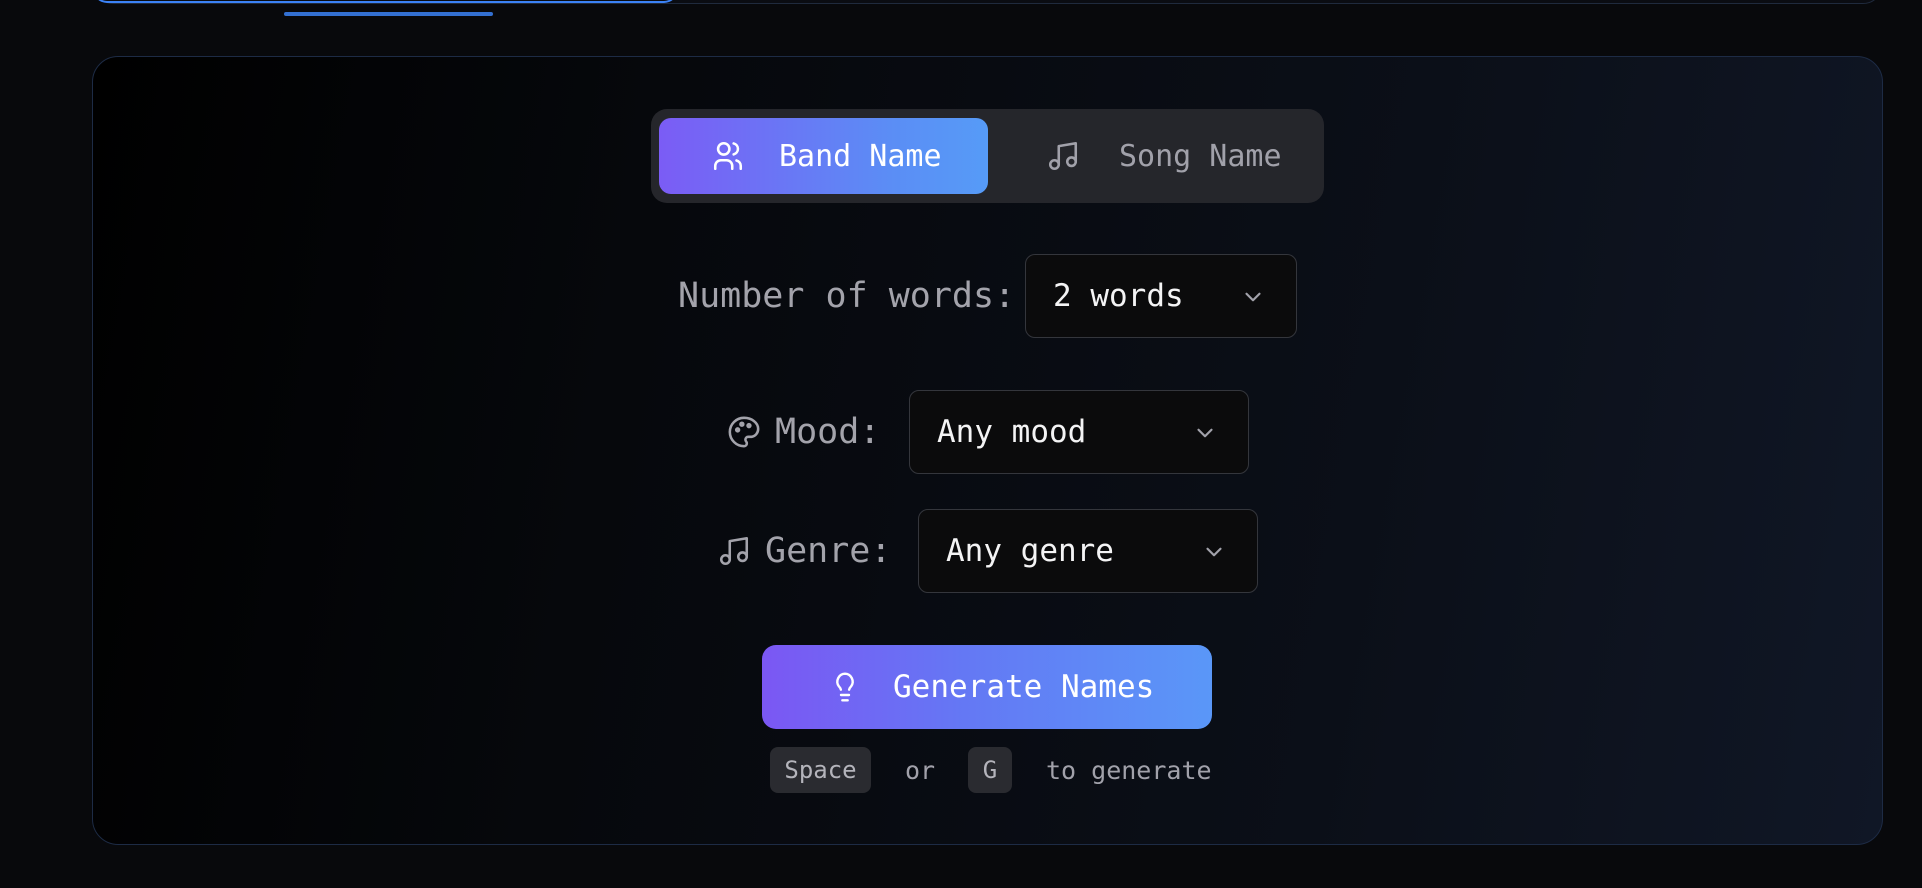  I want to click on word-count-value: 2 words, so click(1118, 296).